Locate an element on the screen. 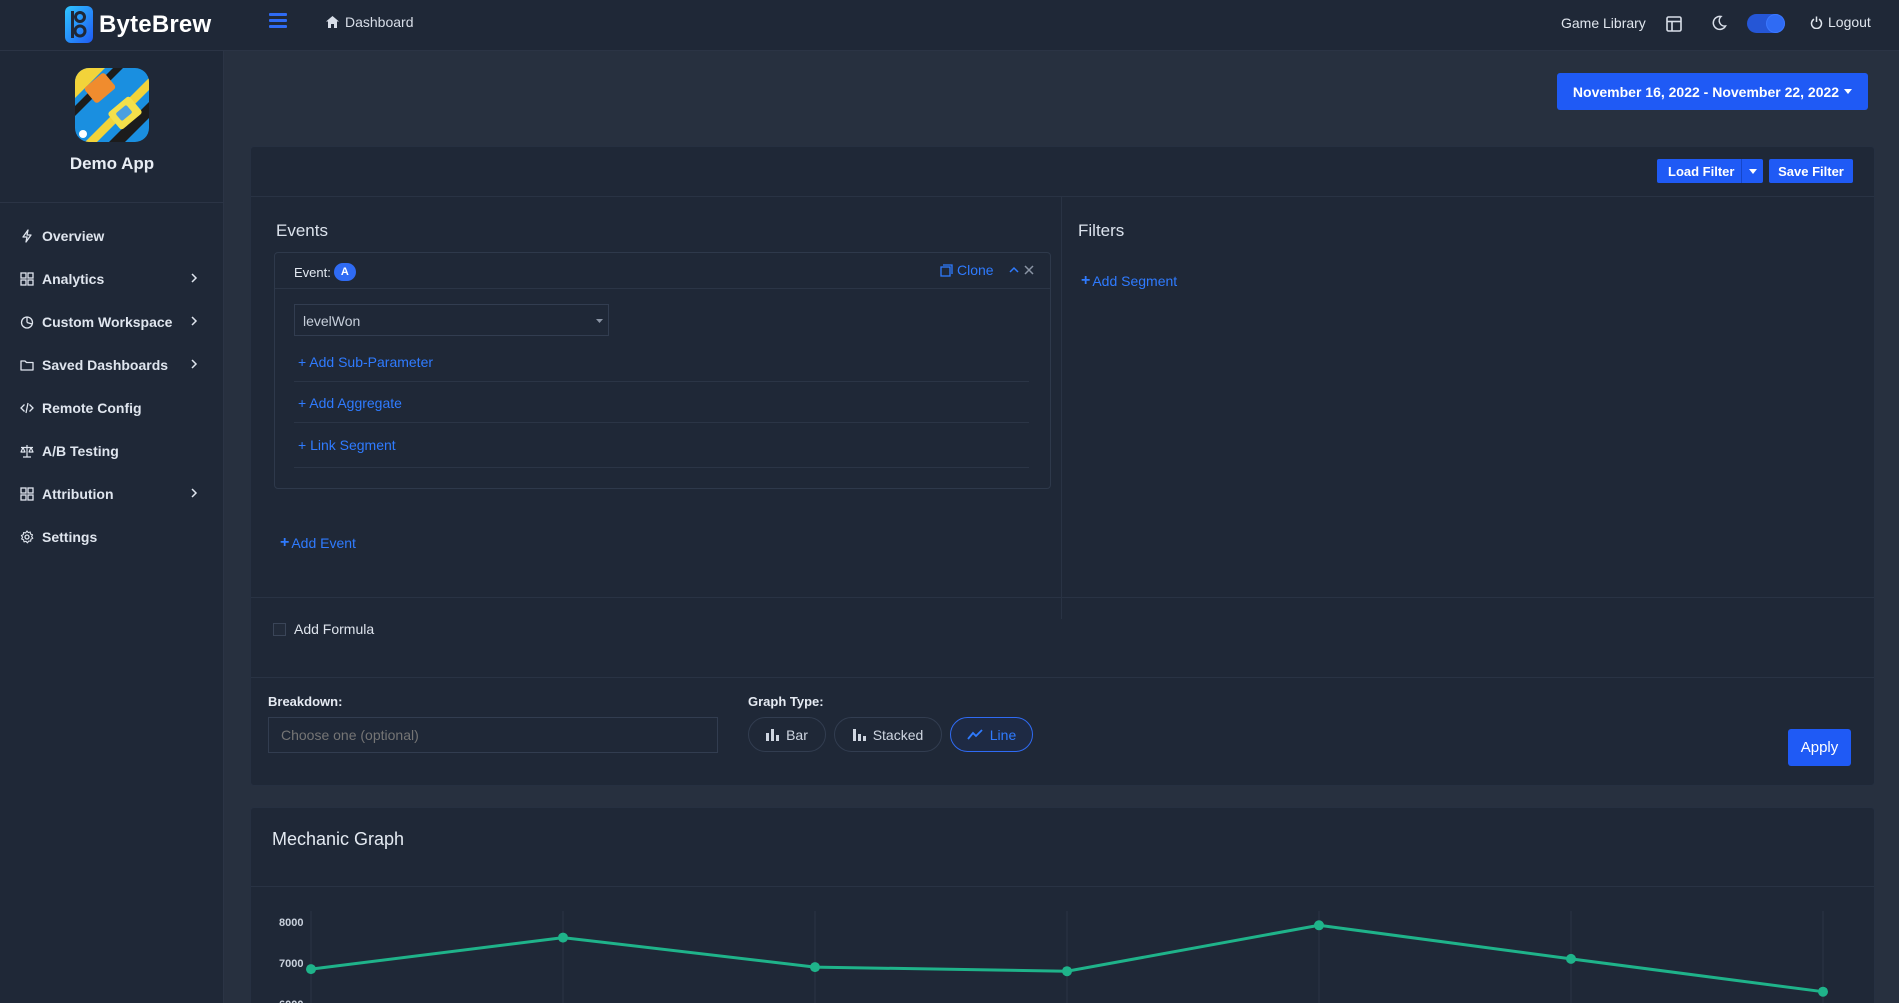  line-chart: 8000 7000 6000 is located at coordinates (1053, 957).